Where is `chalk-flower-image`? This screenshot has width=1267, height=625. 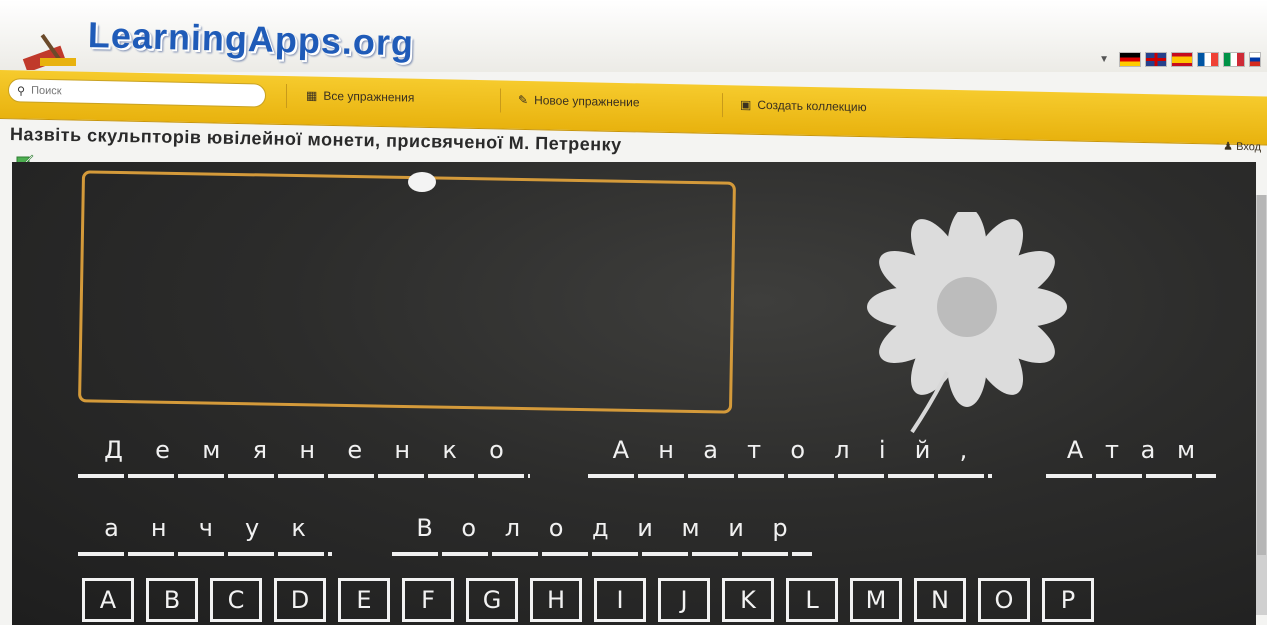
chalk-flower-image is located at coordinates (967, 323).